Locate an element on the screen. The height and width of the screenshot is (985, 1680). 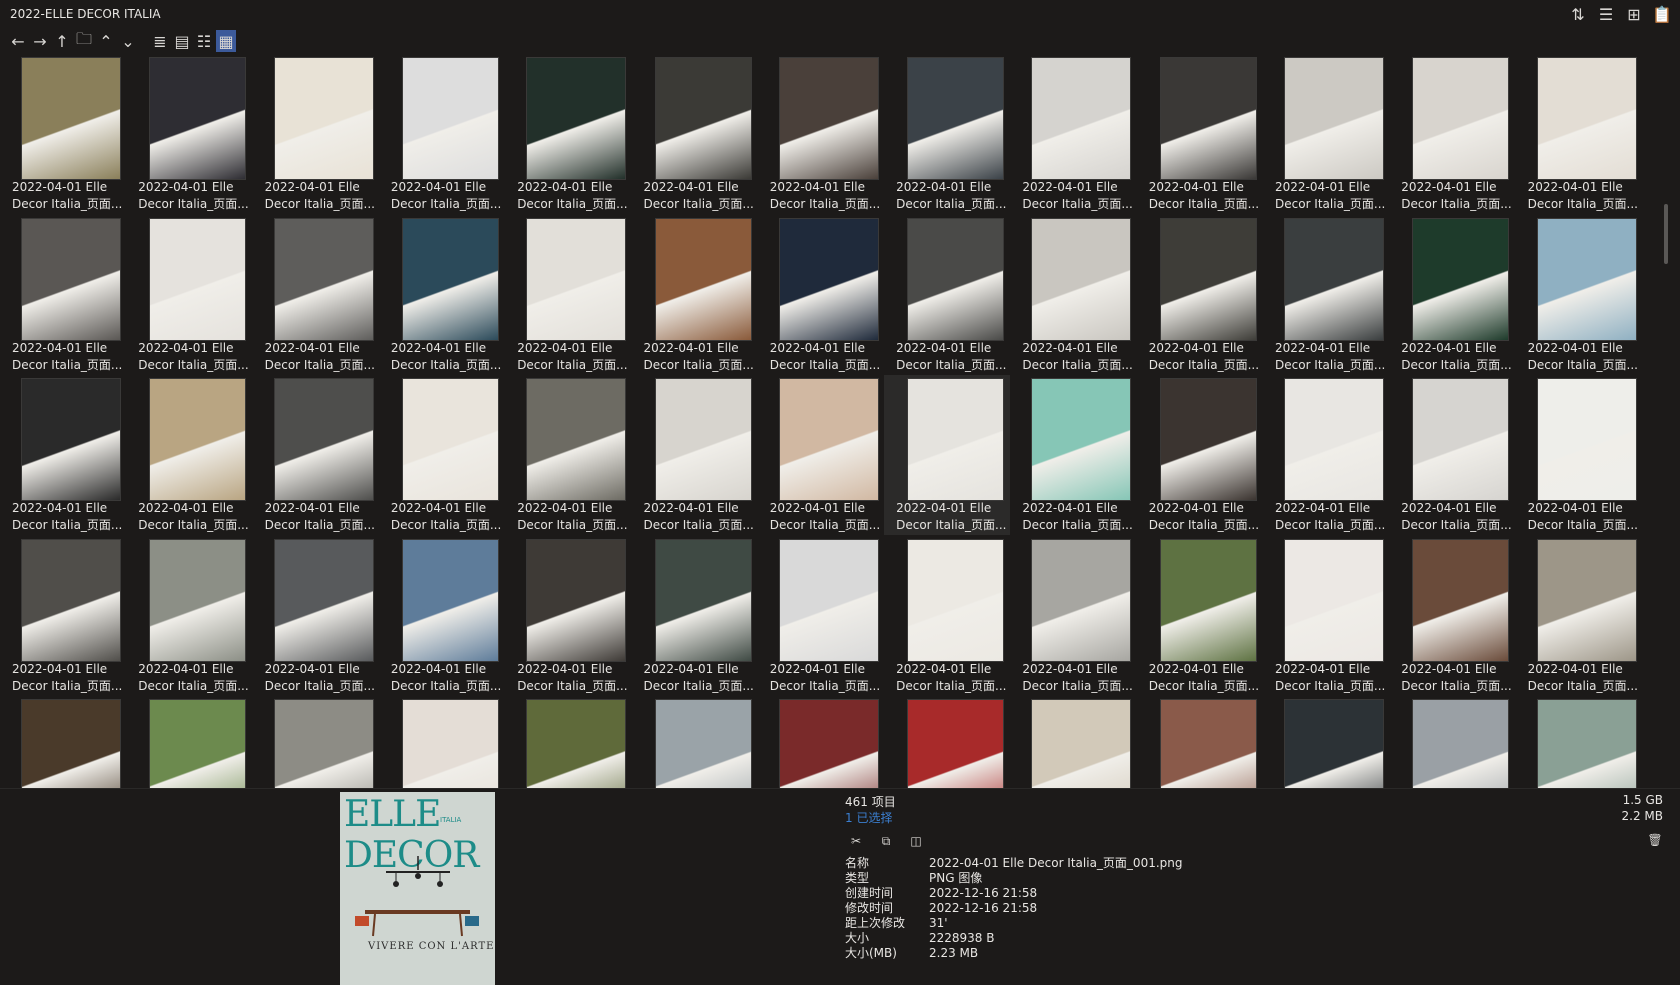
open-folder-icon: 🗀 is located at coordinates (84, 40).